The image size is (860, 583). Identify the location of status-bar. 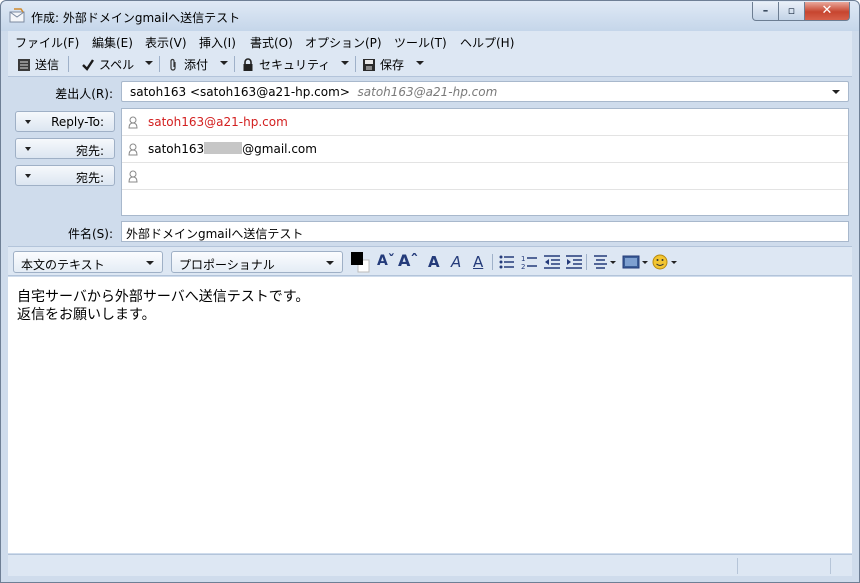
(430, 565).